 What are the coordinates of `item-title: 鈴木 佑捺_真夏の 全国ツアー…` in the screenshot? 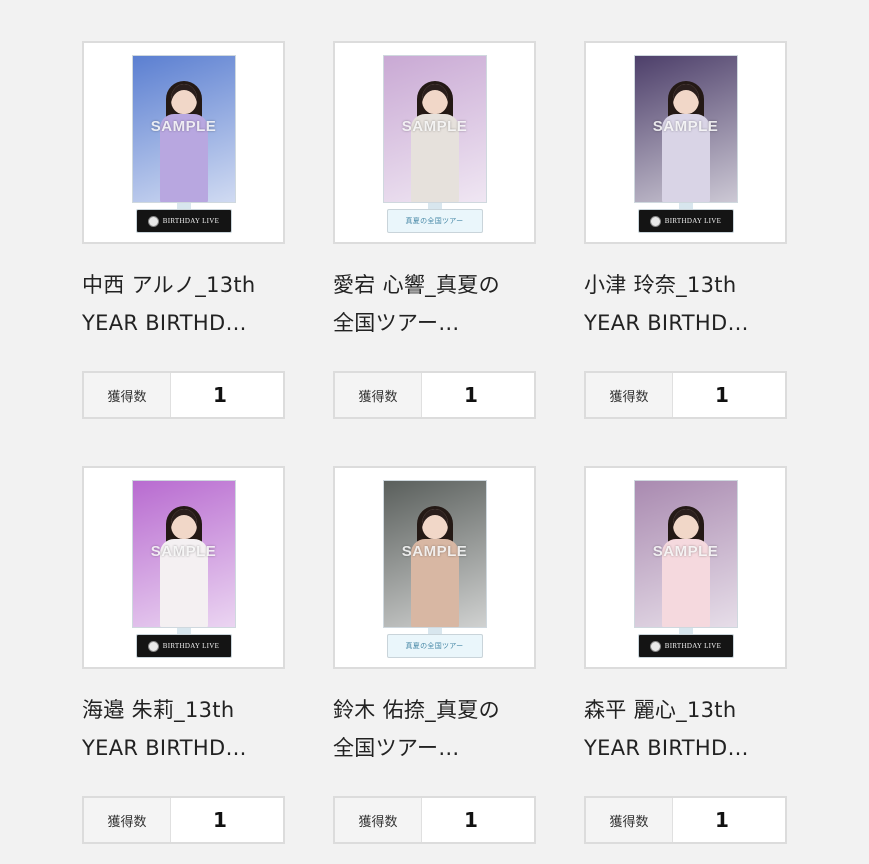 It's located at (434, 729).